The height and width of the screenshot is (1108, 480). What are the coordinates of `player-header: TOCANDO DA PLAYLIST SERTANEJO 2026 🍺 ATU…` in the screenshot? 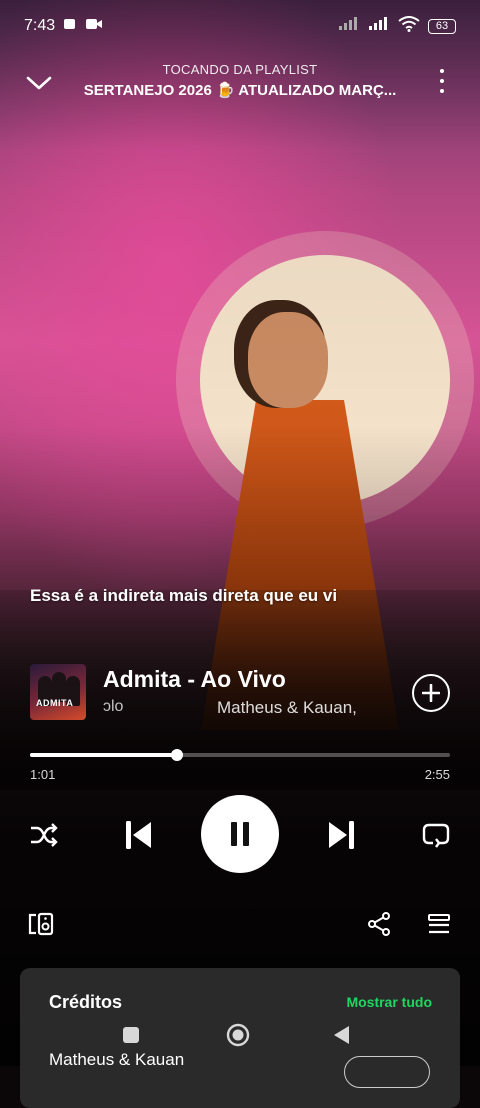 It's located at (240, 82).